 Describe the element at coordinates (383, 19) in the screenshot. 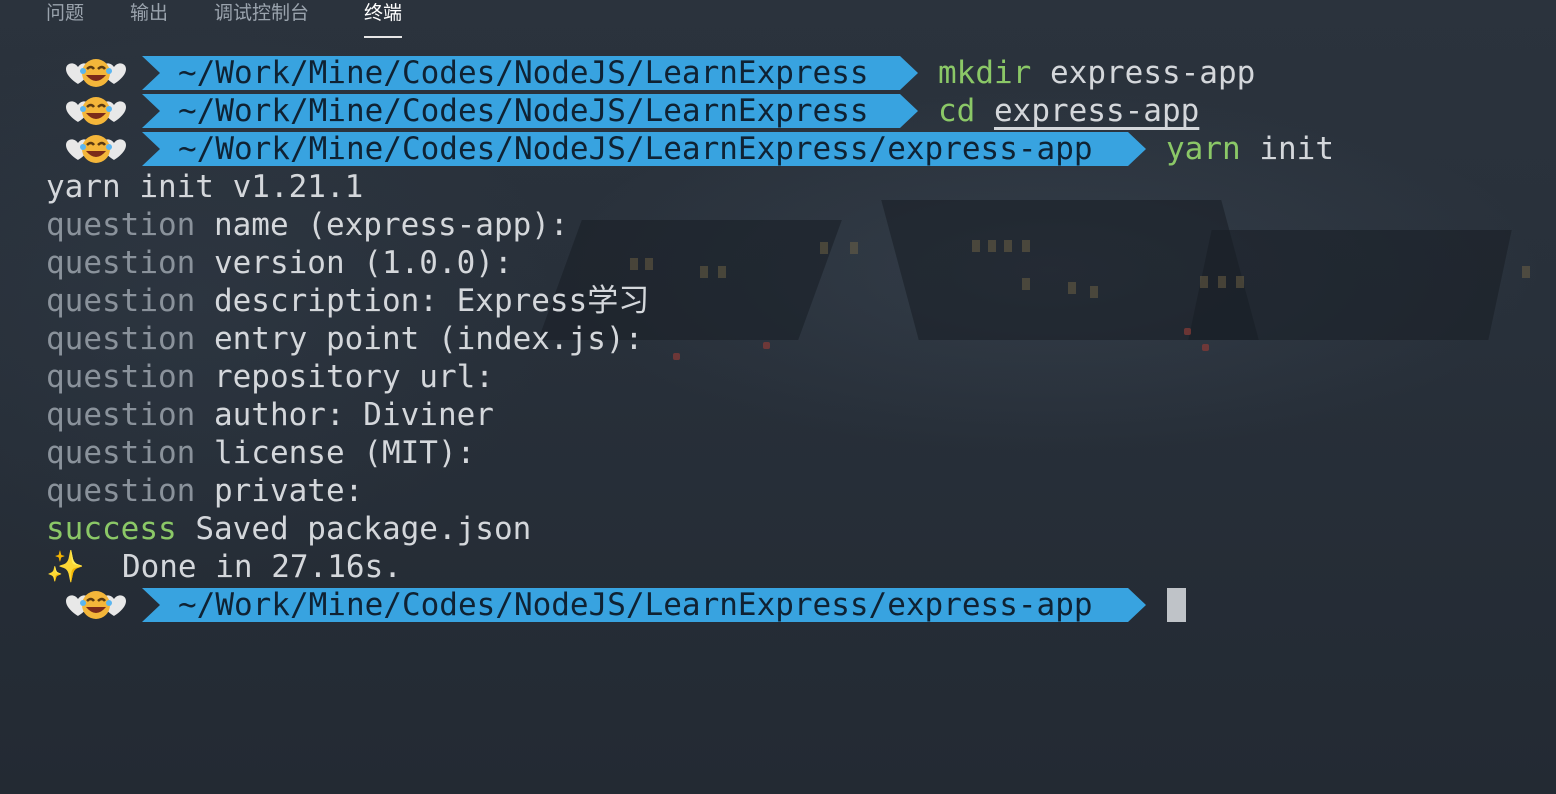

I see `tab-terminal: 终端` at that location.